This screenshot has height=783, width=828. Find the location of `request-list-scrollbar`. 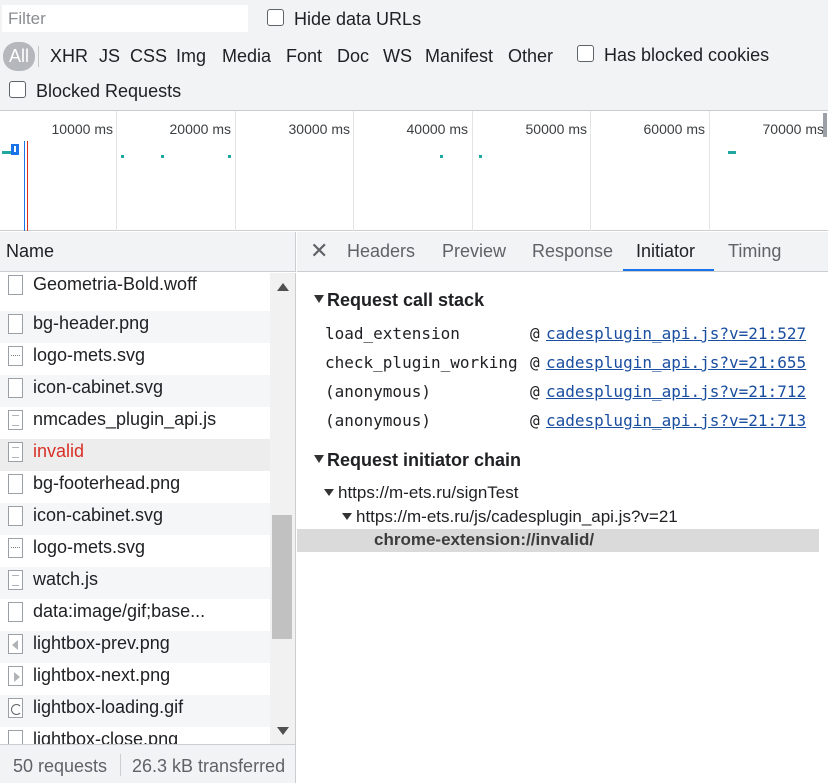

request-list-scrollbar is located at coordinates (283, 508).